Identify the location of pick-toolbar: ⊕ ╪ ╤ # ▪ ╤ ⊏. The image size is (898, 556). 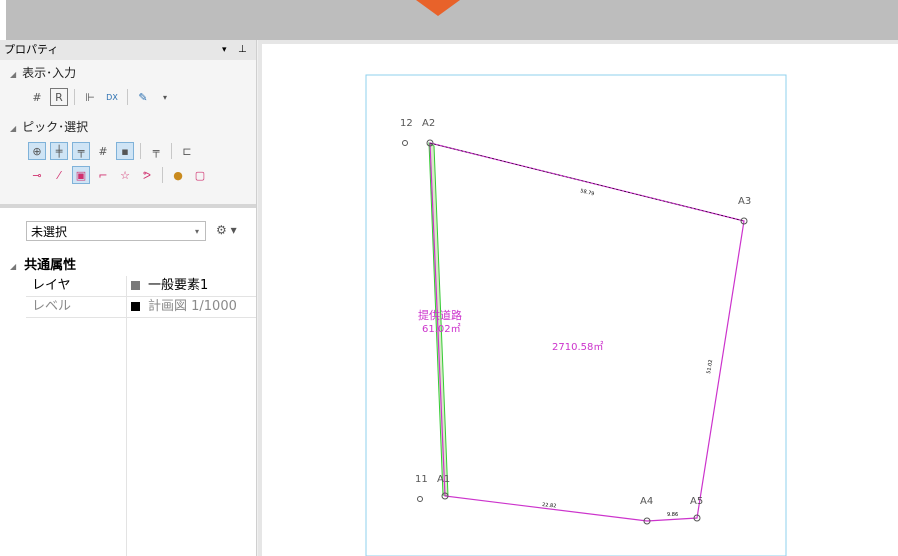
(112, 151).